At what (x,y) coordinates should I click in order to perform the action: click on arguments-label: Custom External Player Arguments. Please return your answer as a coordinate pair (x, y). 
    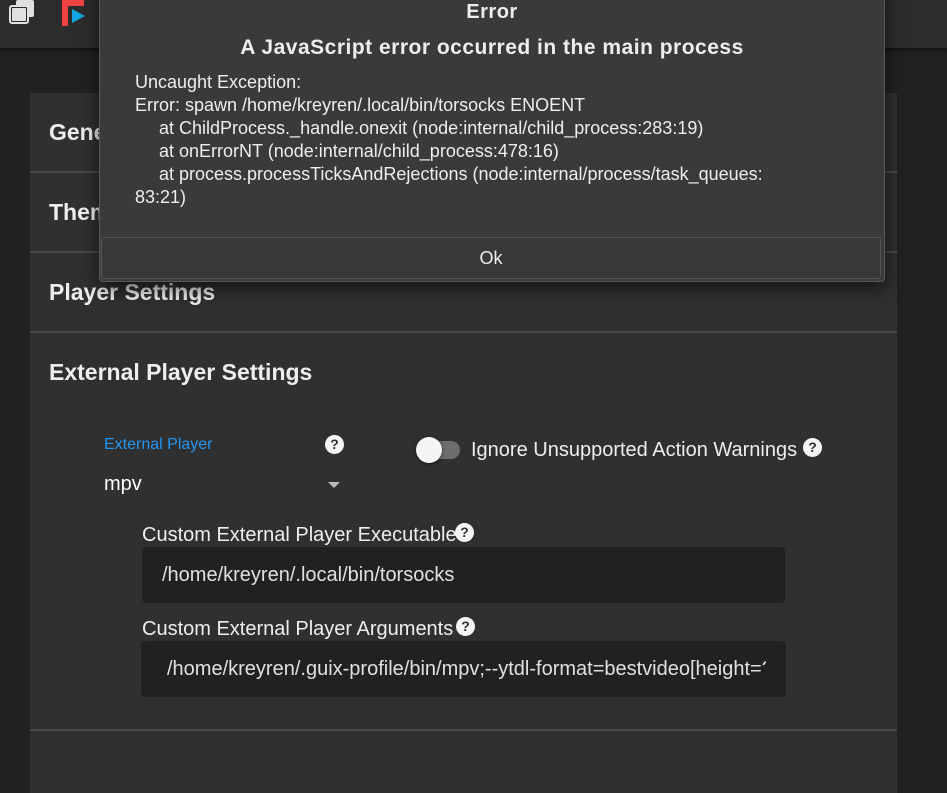
    Looking at the image, I should click on (298, 629).